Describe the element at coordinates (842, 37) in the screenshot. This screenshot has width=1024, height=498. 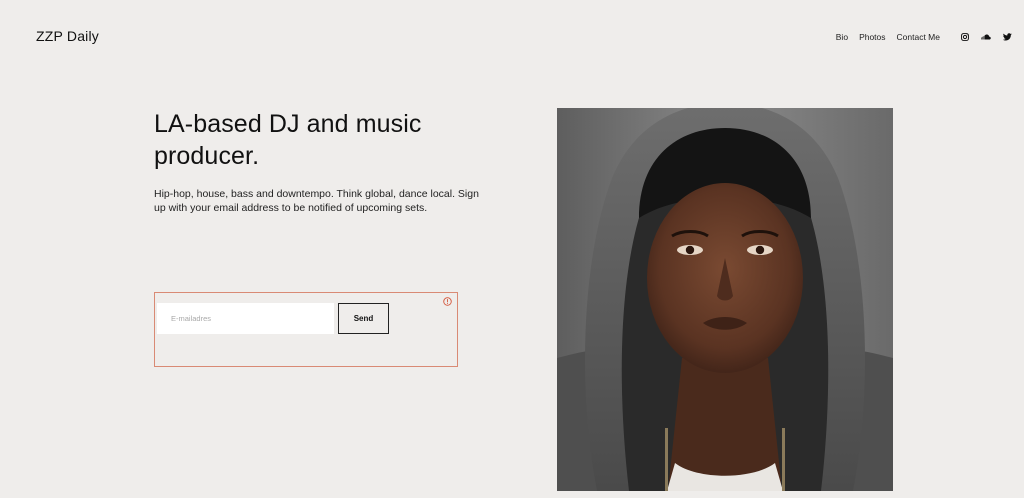
I see `nav-link-bio: Bio` at that location.